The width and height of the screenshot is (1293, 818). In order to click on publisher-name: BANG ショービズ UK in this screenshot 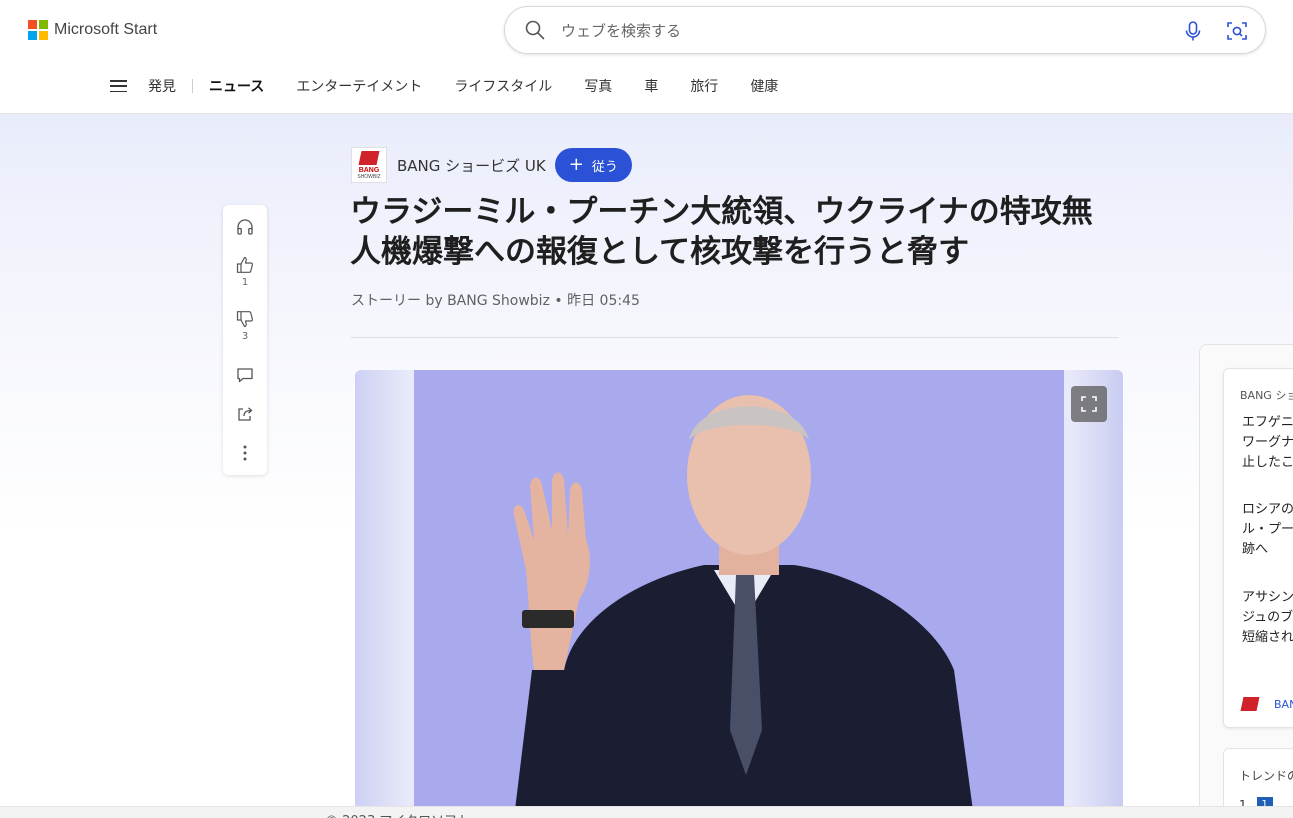, I will do `click(471, 165)`.